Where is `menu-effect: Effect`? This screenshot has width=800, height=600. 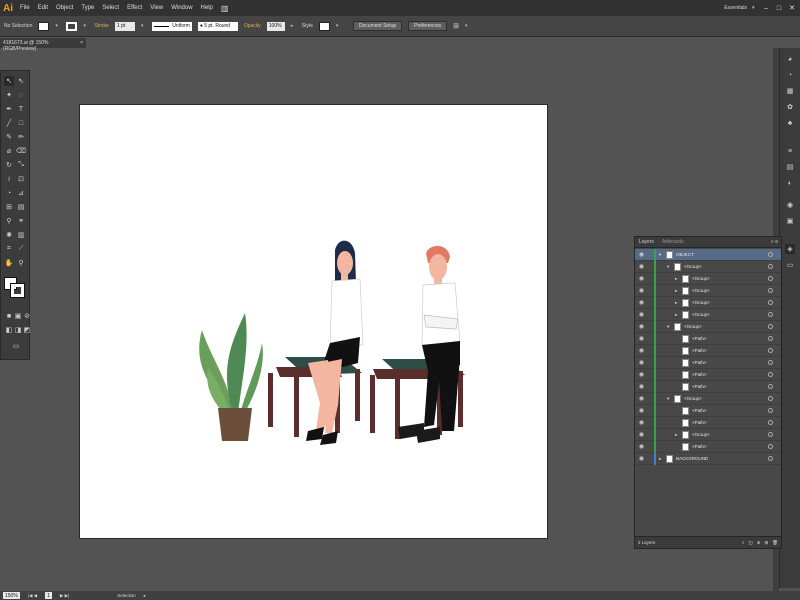 menu-effect: Effect is located at coordinates (134, 8).